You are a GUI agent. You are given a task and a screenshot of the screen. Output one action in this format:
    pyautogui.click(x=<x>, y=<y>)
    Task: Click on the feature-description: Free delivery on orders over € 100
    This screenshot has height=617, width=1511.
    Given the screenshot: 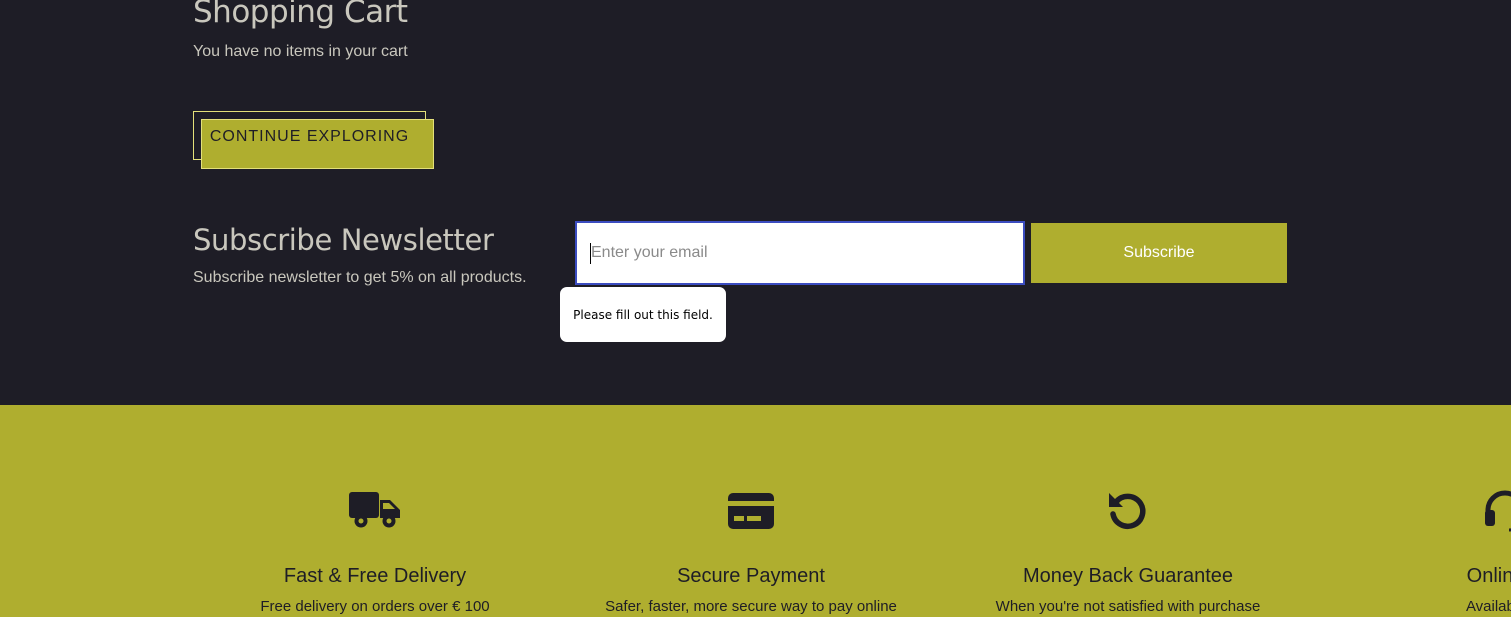 What is the action you would take?
    pyautogui.click(x=375, y=606)
    